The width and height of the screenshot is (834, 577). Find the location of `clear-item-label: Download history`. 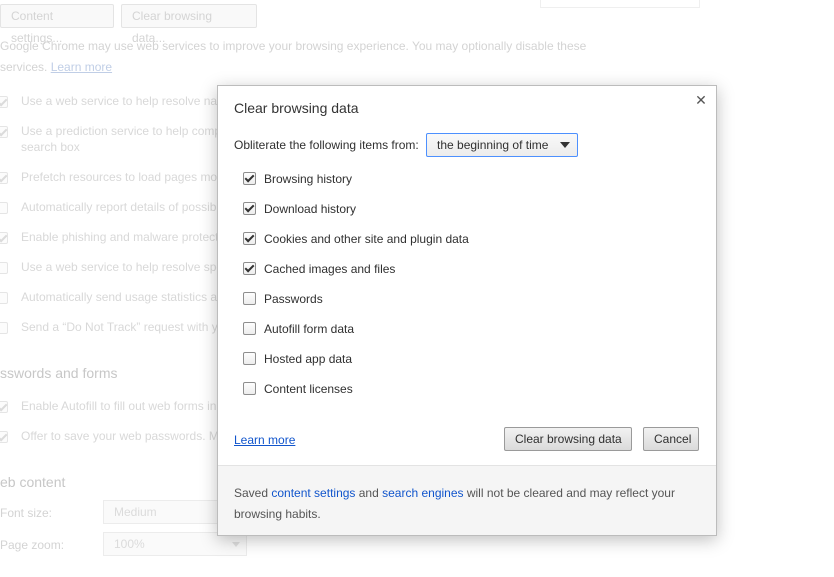

clear-item-label: Download history is located at coordinates (310, 209).